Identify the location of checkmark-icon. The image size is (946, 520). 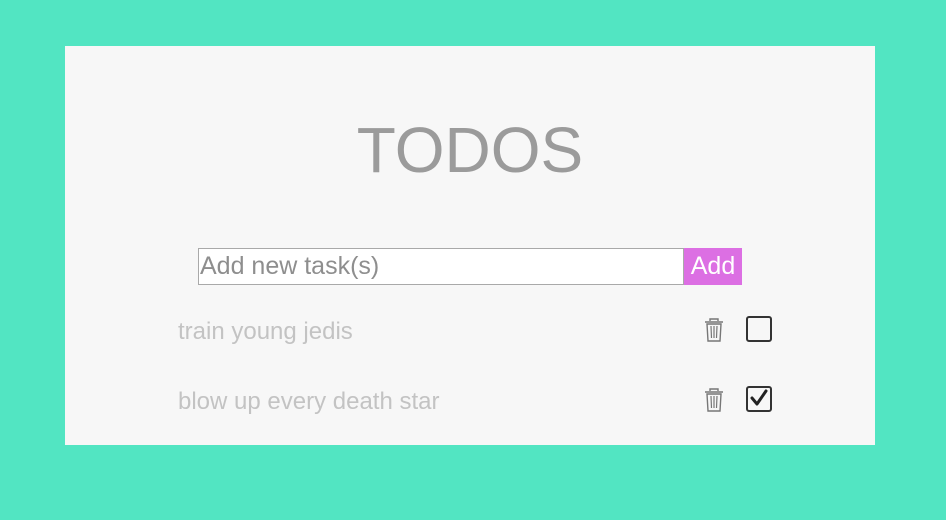
(759, 397).